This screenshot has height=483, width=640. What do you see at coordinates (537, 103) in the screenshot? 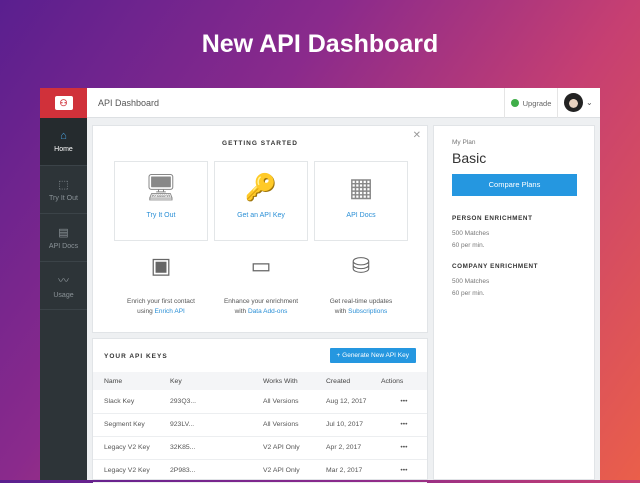
I see `upgrade-label: Upgrade` at bounding box center [537, 103].